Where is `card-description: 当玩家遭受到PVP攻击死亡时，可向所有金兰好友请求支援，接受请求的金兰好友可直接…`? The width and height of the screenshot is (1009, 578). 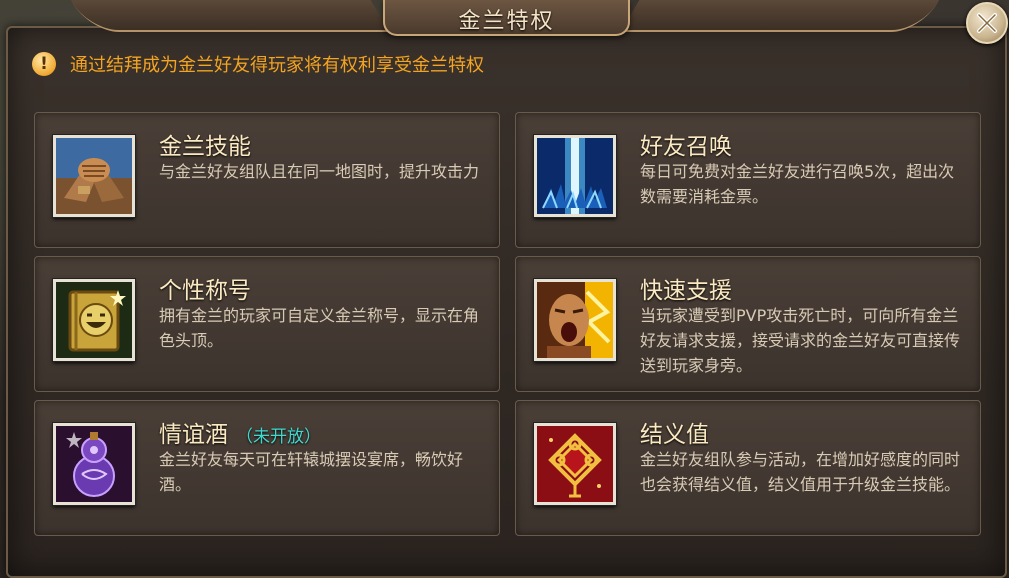 card-description: 当玩家遭受到PVP攻击死亡时，可向所有金兰好友请求支援，接受请求的金兰好友可直接… is located at coordinates (800, 340).